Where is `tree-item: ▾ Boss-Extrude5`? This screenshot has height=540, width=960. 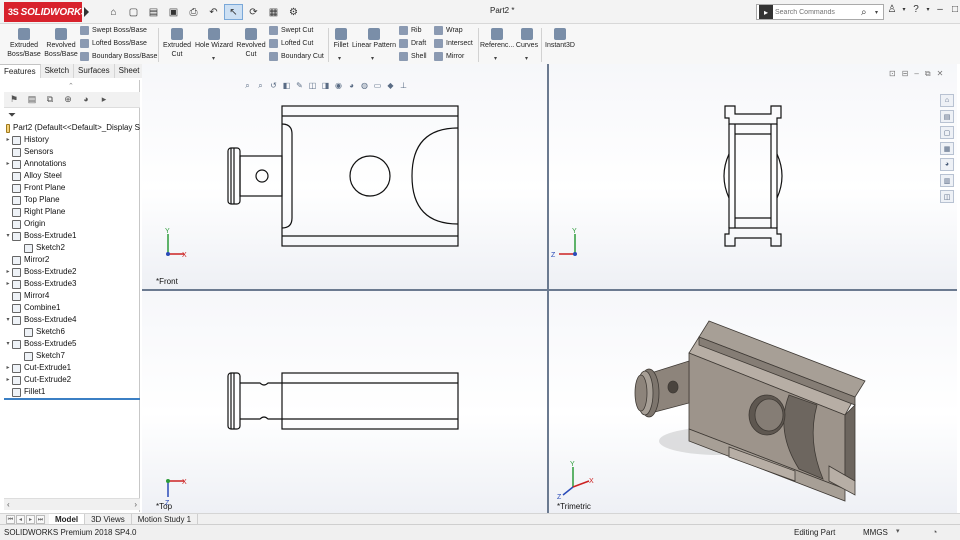
tree-item: ▾ Boss-Extrude5 is located at coordinates (72, 344).